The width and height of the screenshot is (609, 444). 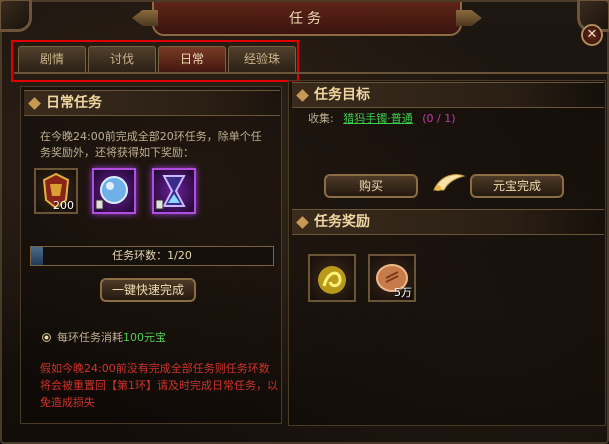 What do you see at coordinates (46, 337) in the screenshot?
I see `radio-icon` at bounding box center [46, 337].